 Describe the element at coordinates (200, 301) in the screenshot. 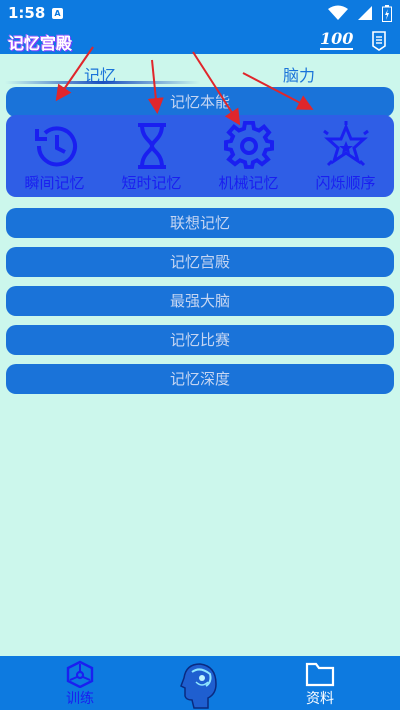

I see `strongest-brain-button: 最强大脑` at that location.